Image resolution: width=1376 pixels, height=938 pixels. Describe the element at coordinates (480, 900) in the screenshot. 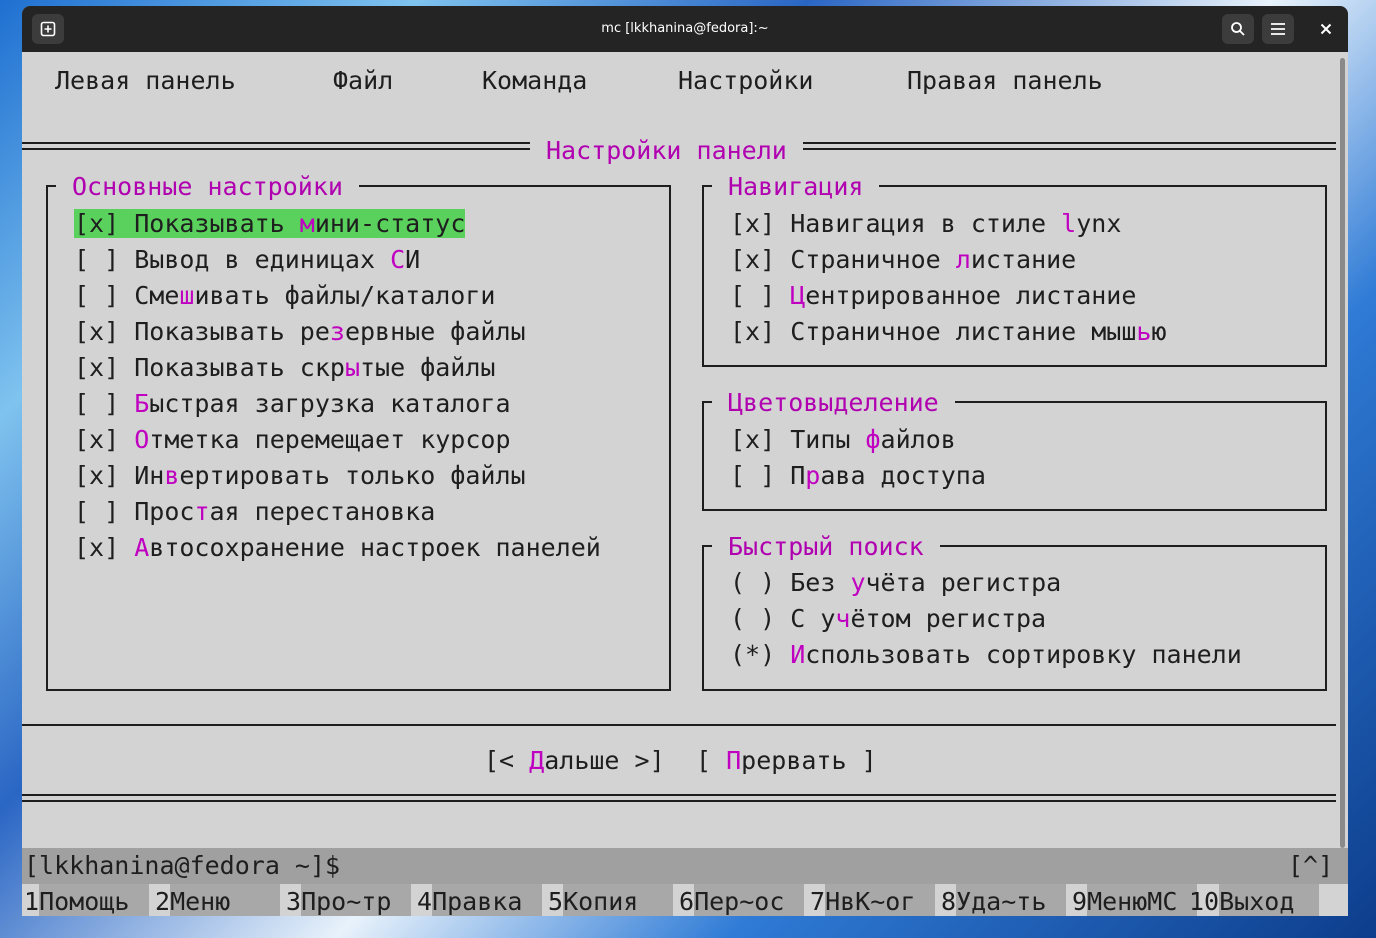

I see `fkey-4: 4Правка` at that location.